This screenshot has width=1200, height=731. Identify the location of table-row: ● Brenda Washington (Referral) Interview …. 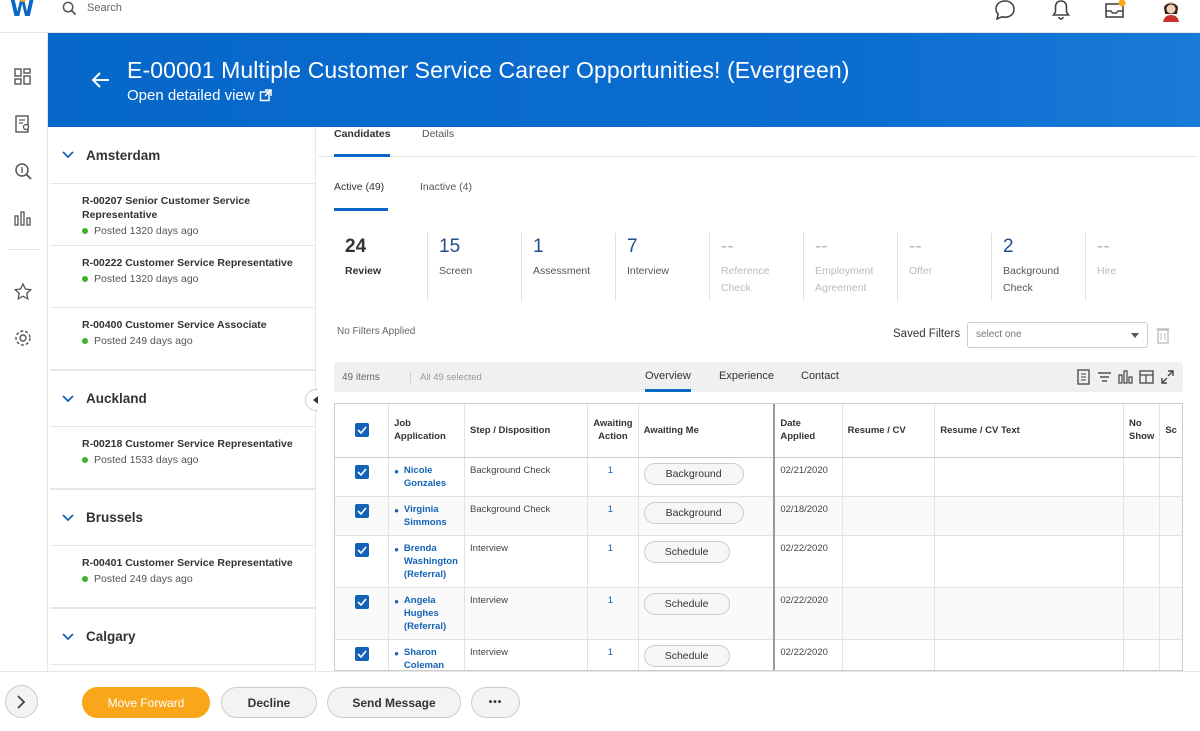
(758, 561).